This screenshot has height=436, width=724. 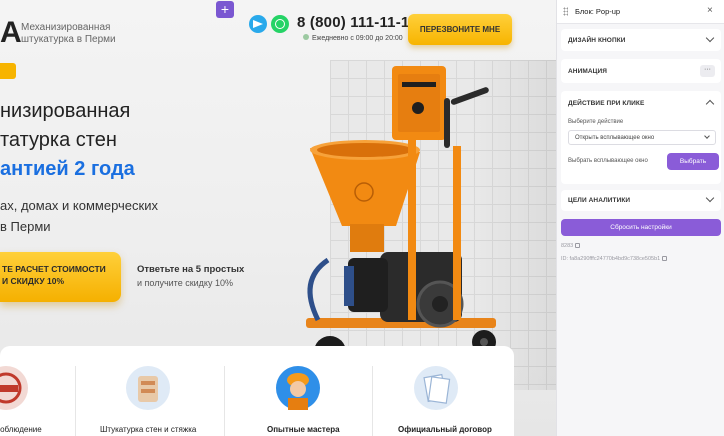 What do you see at coordinates (65, 111) in the screenshot?
I see `hero-title-line-1: низированная` at bounding box center [65, 111].